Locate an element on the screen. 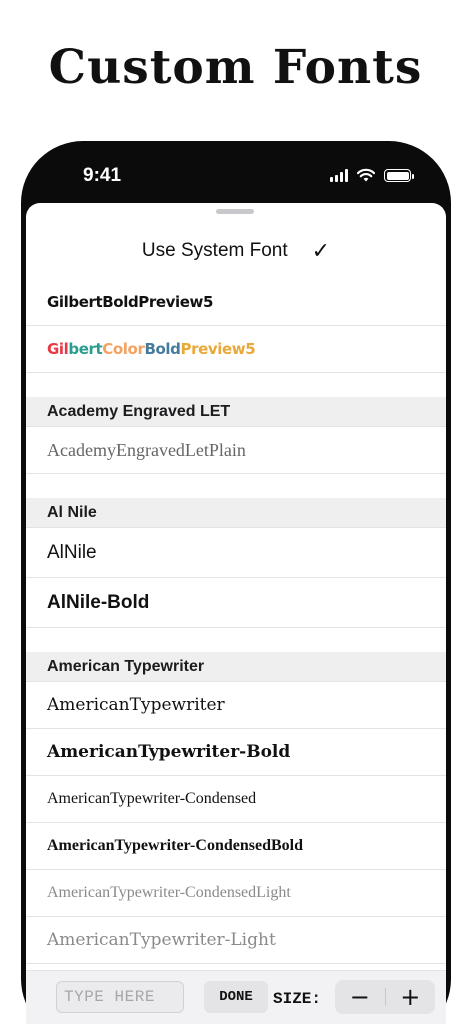  font-row-alnile: AlNile is located at coordinates (236, 553).